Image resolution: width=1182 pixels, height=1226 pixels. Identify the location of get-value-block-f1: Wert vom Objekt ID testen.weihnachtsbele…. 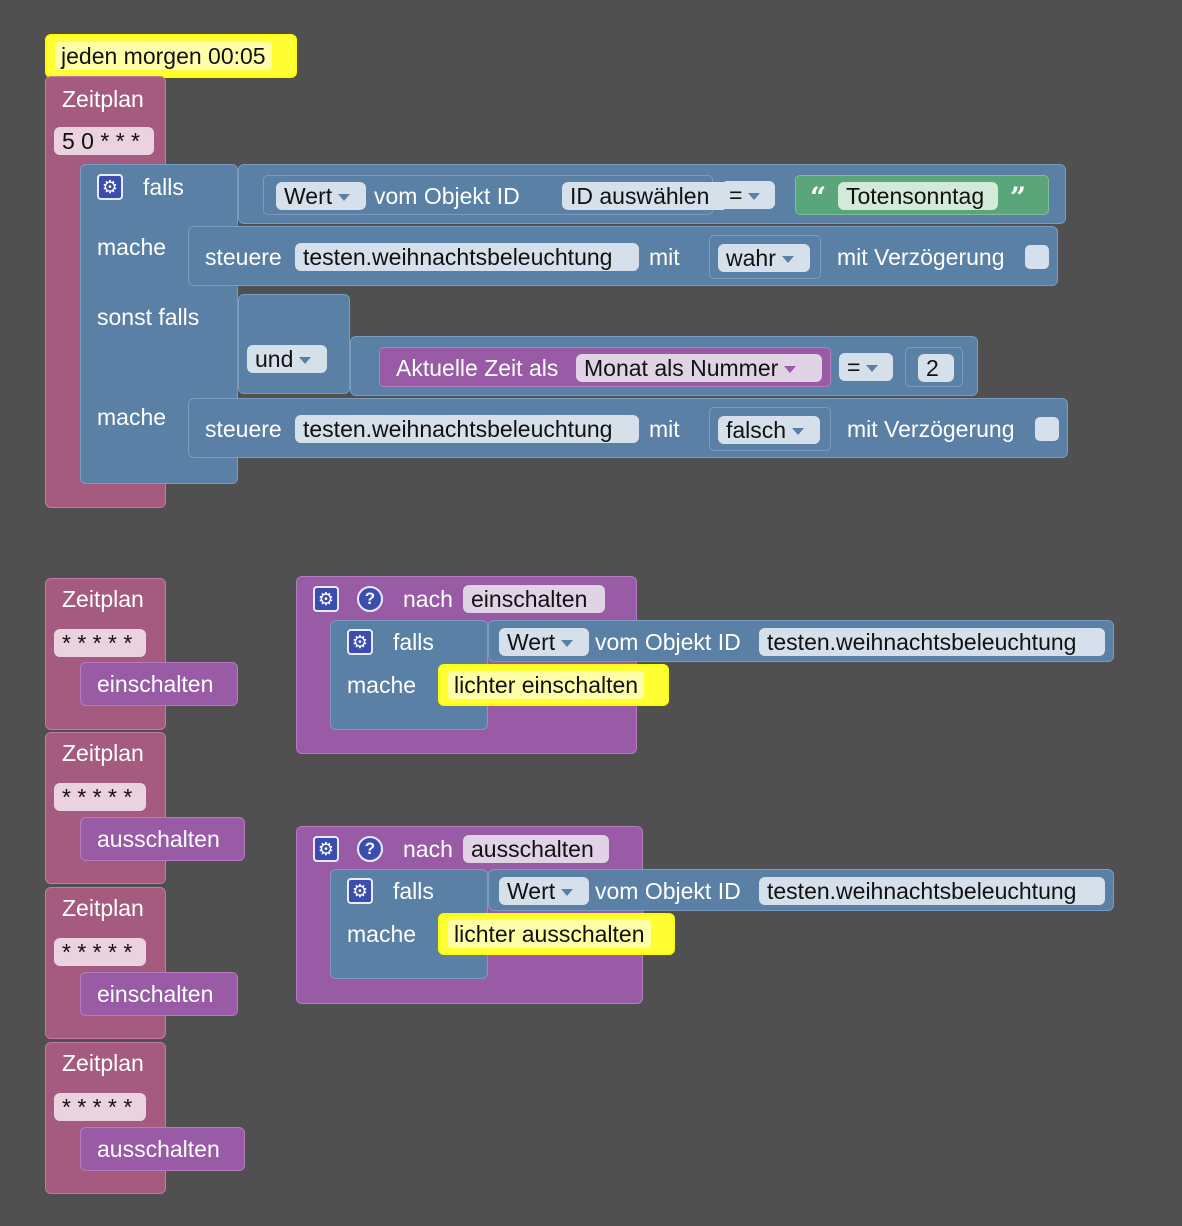
(801, 641).